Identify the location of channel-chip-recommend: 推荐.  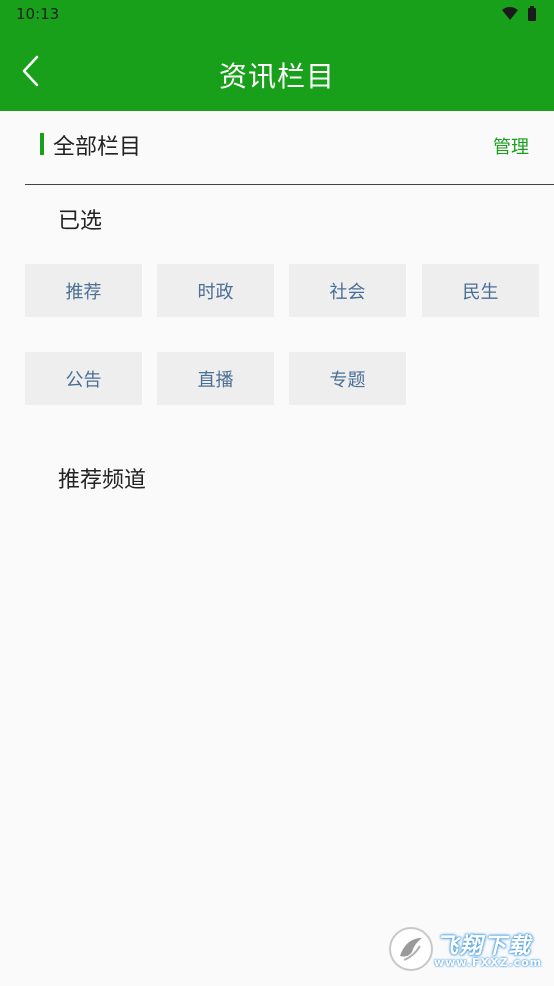
(83, 290).